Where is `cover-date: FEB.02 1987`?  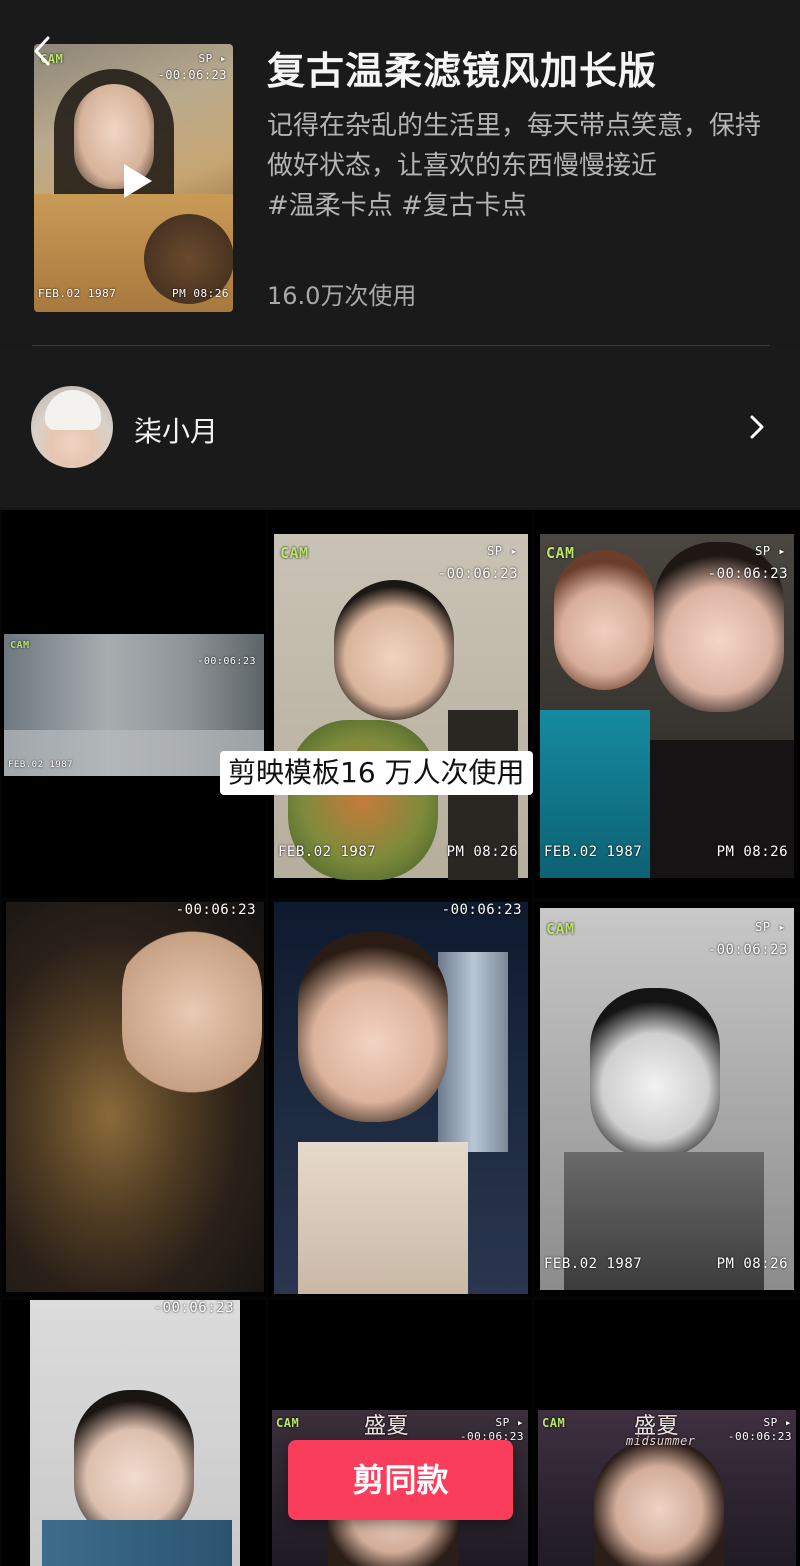
cover-date: FEB.02 1987 is located at coordinates (77, 293).